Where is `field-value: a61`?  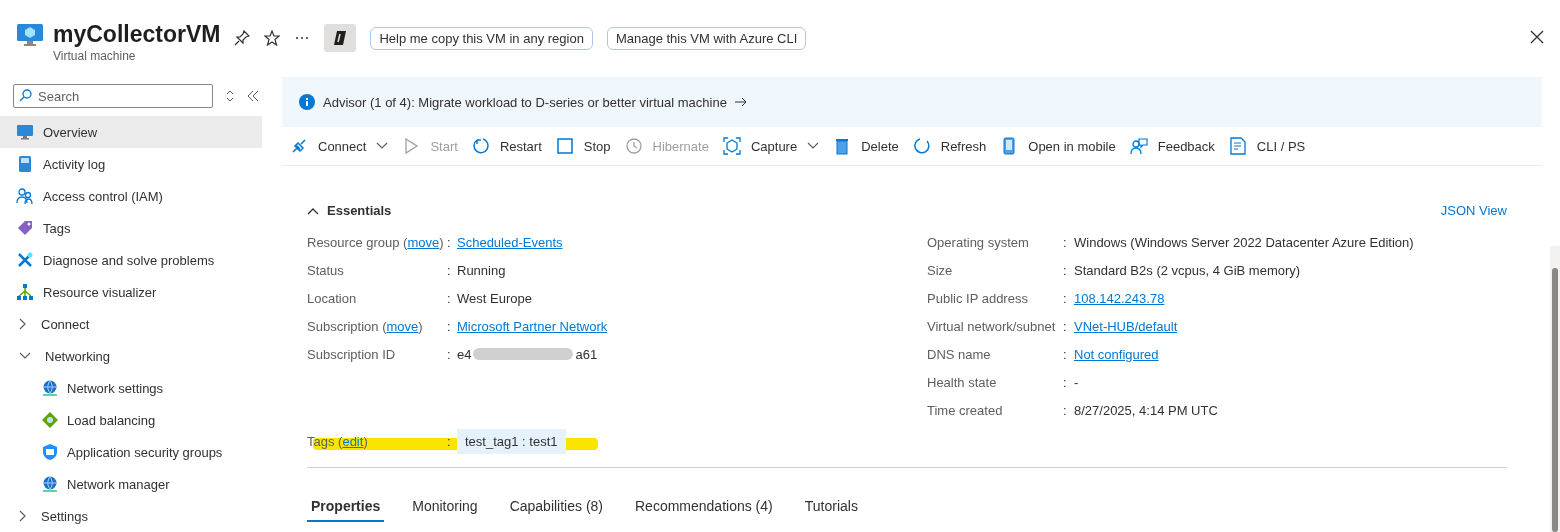
field-value: a61 is located at coordinates (586, 354).